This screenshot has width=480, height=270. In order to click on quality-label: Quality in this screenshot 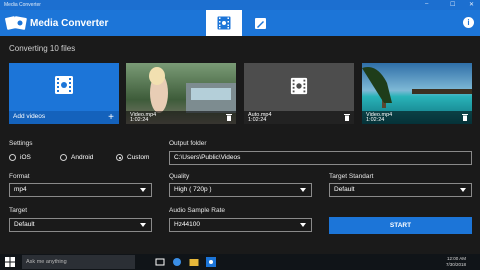, I will do `click(179, 176)`.